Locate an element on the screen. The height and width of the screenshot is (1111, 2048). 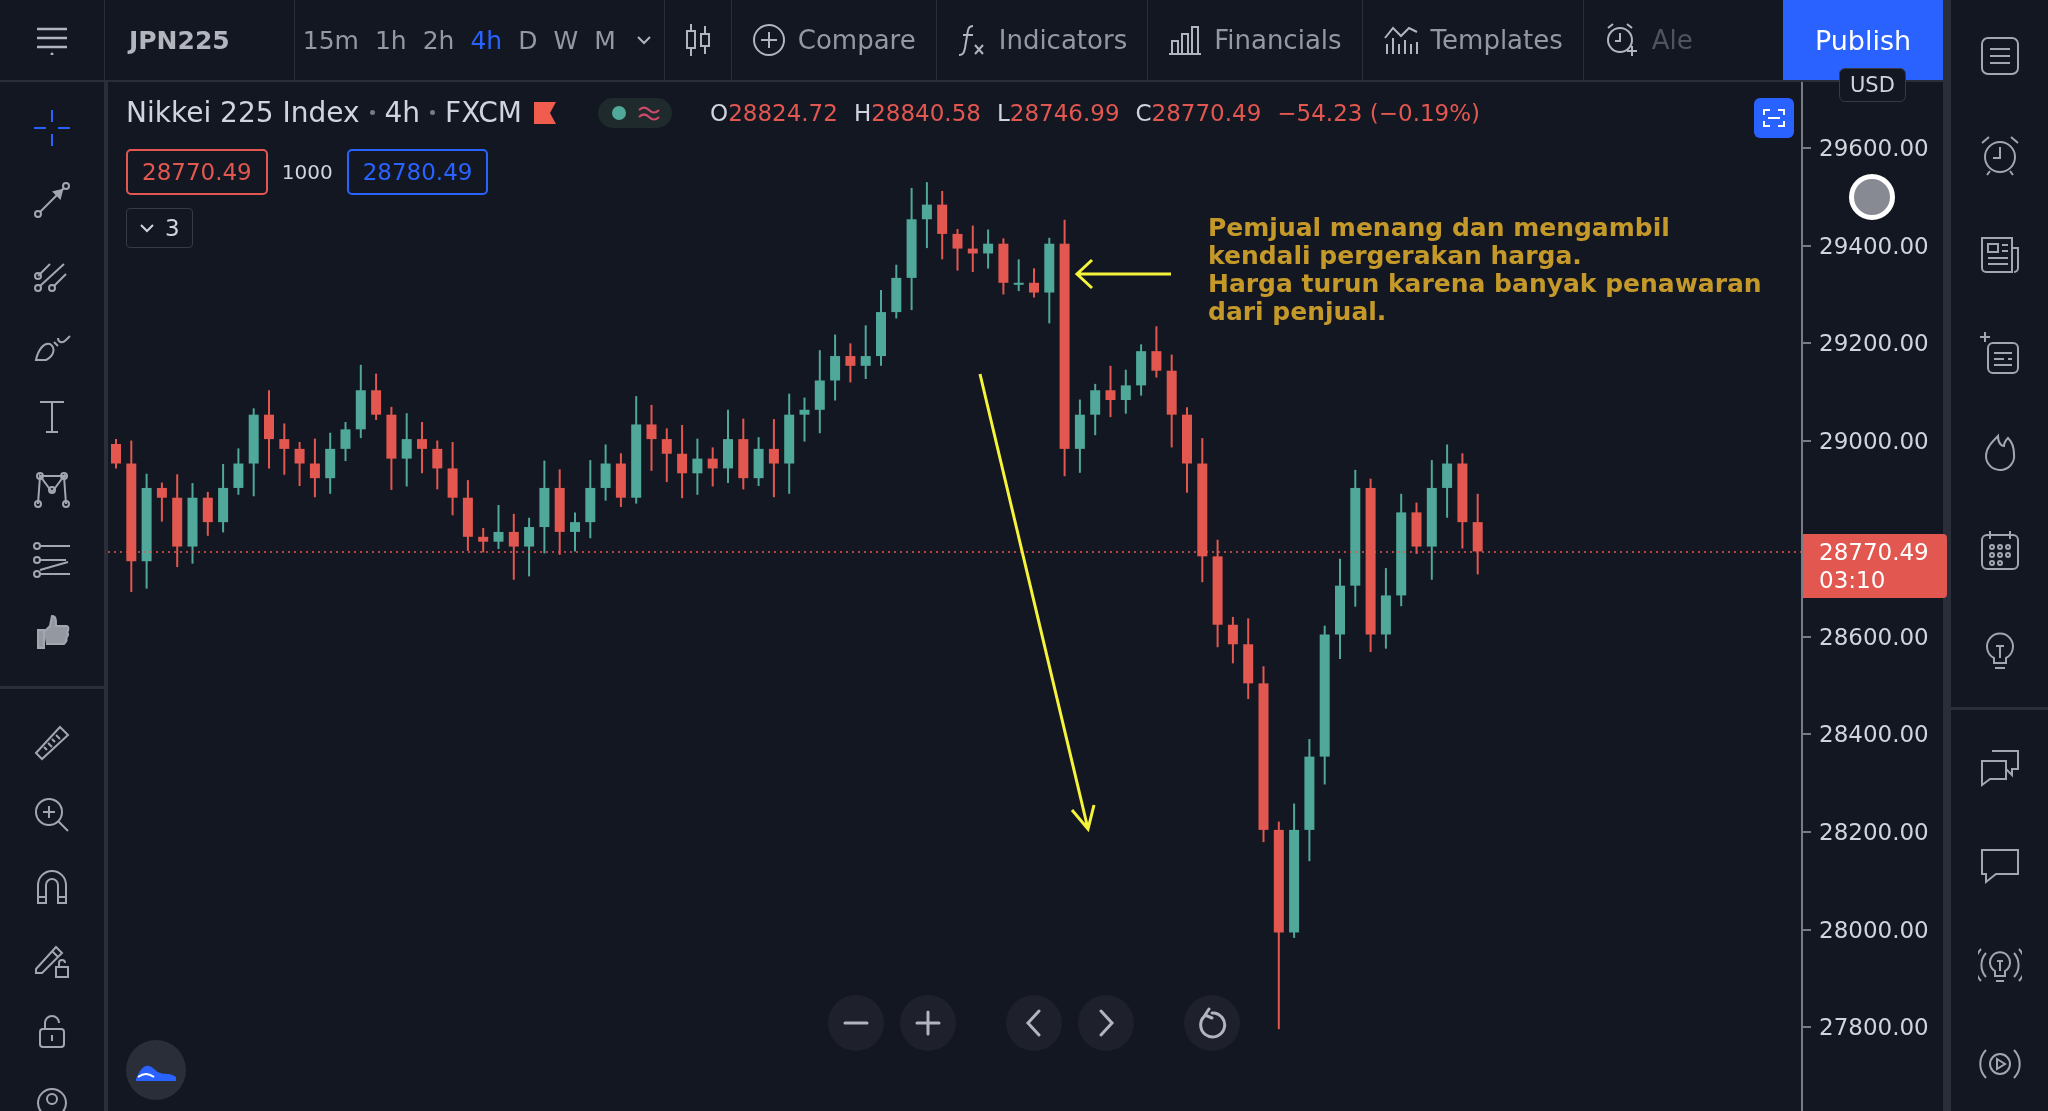
trend-line-icon is located at coordinates (52, 200).